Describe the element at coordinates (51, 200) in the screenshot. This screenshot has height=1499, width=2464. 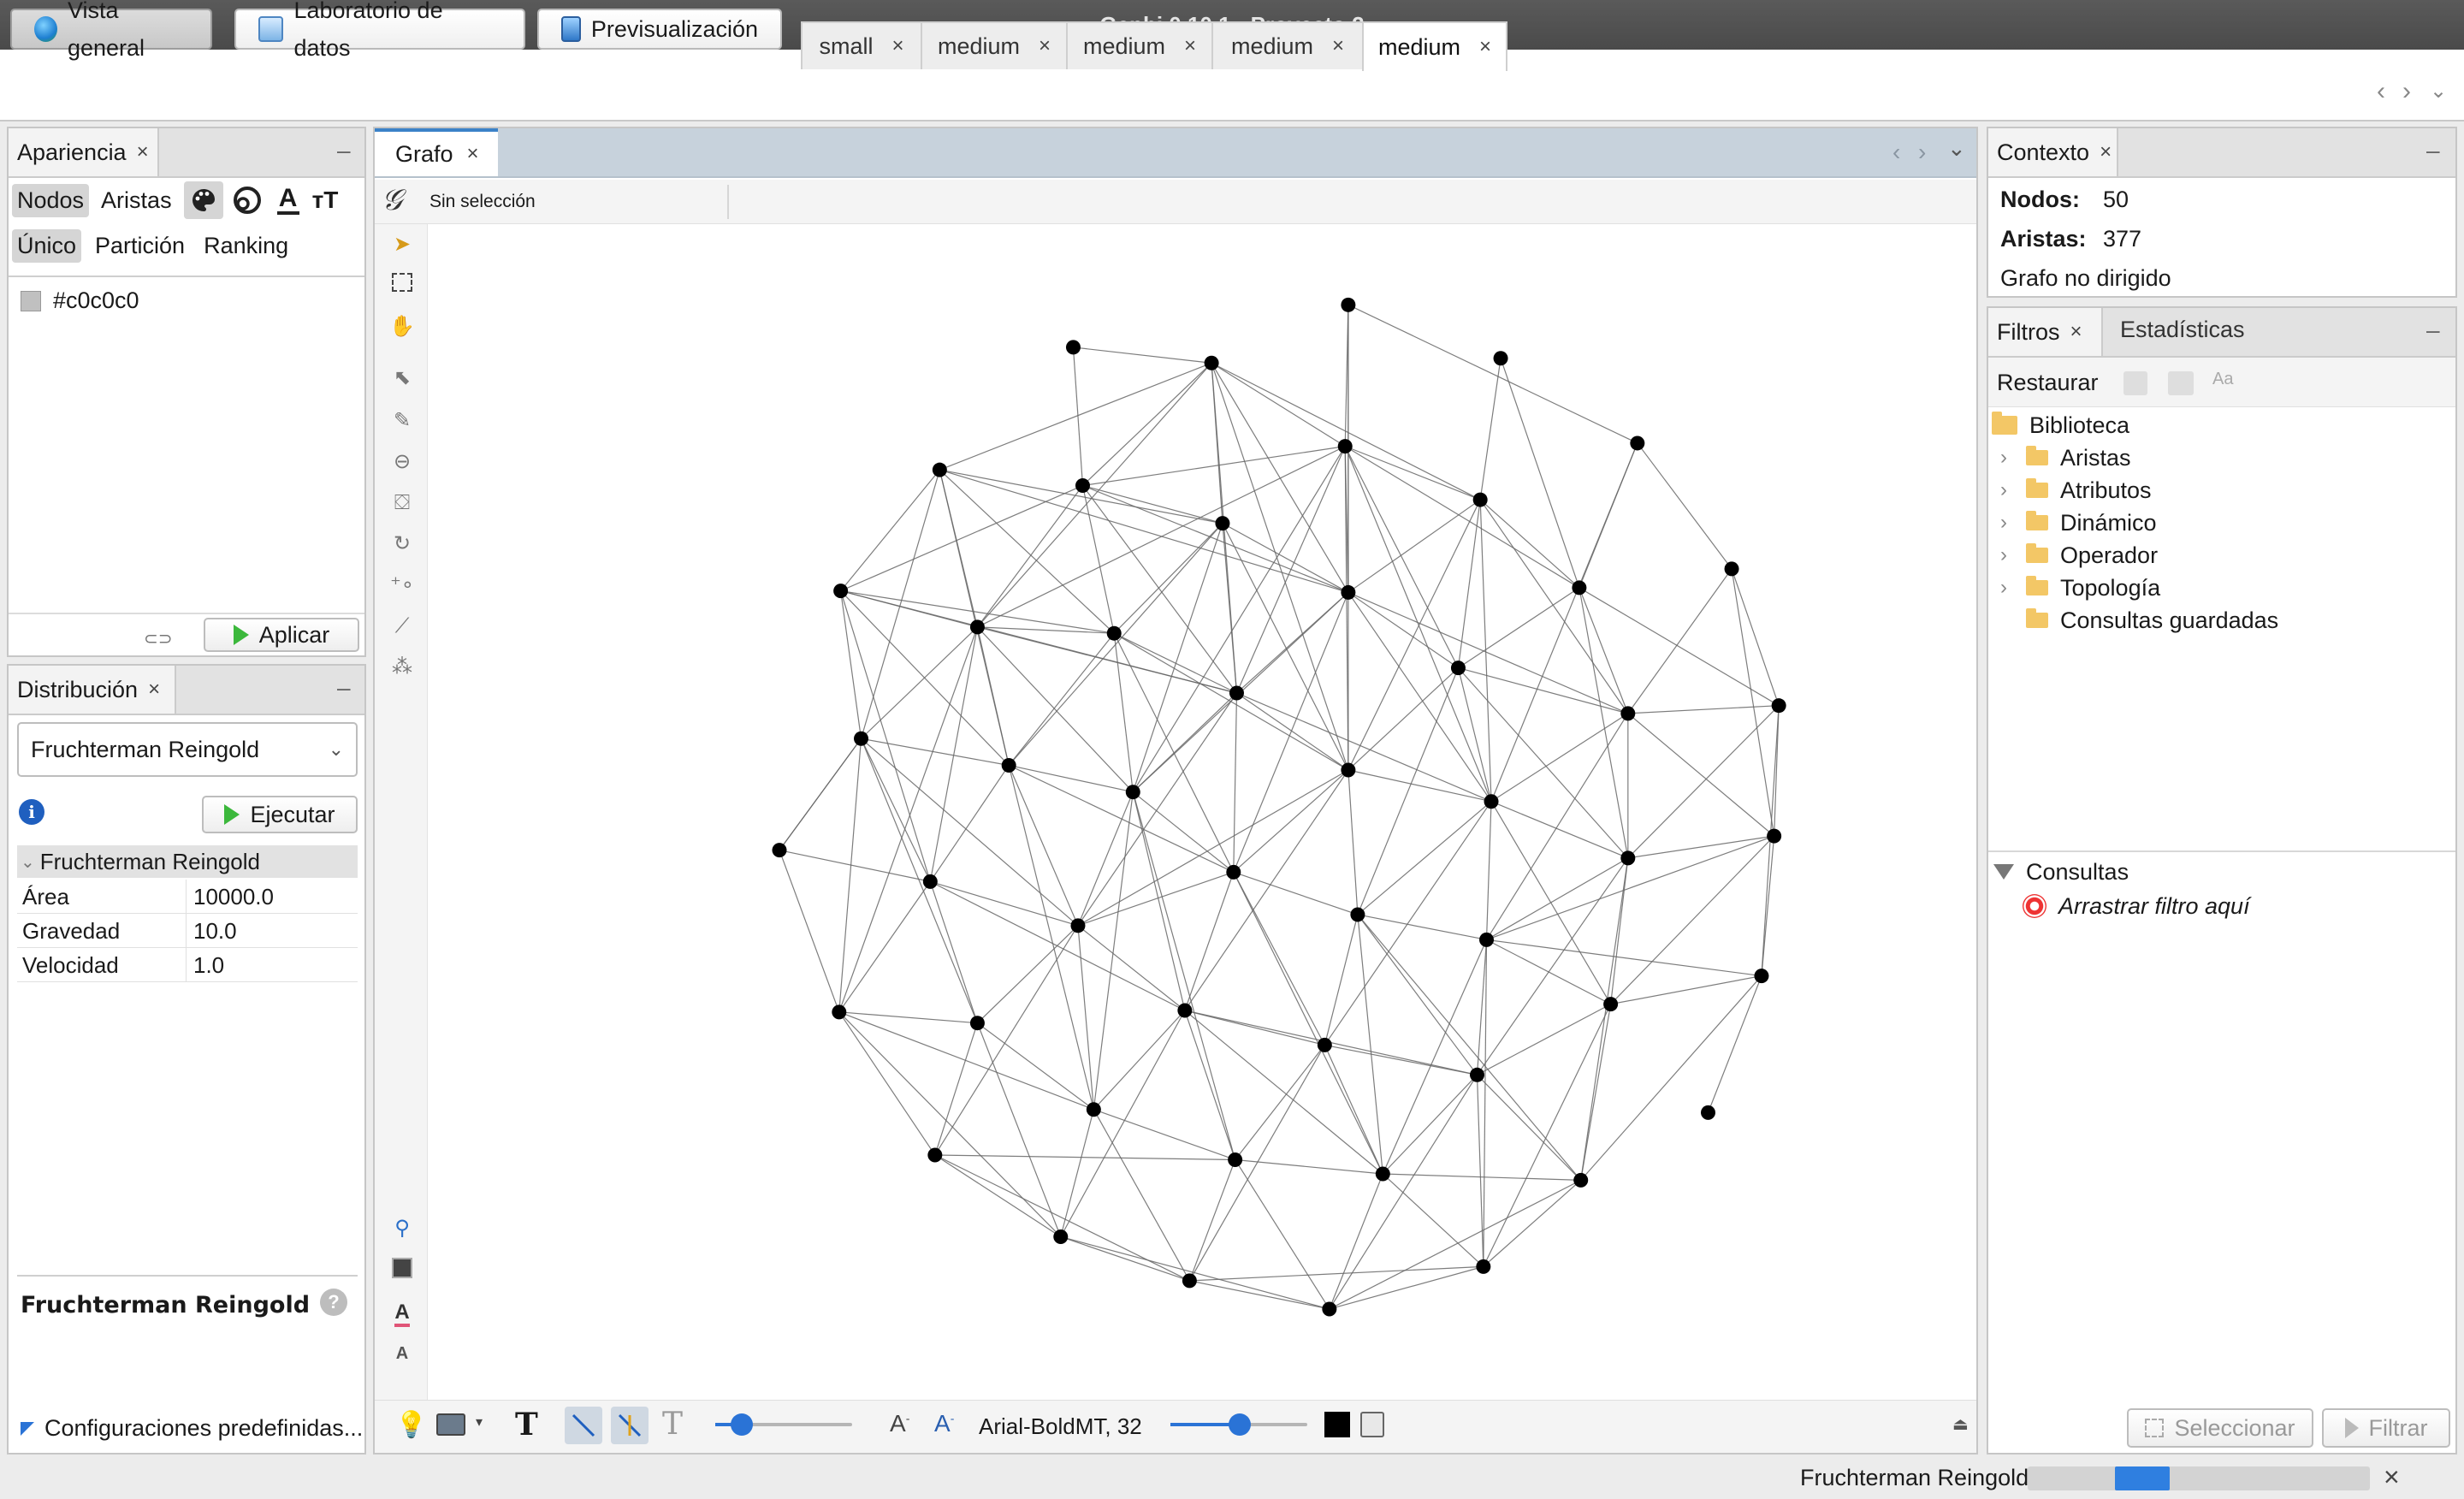
I see `tab-nodes: Nodos` at that location.